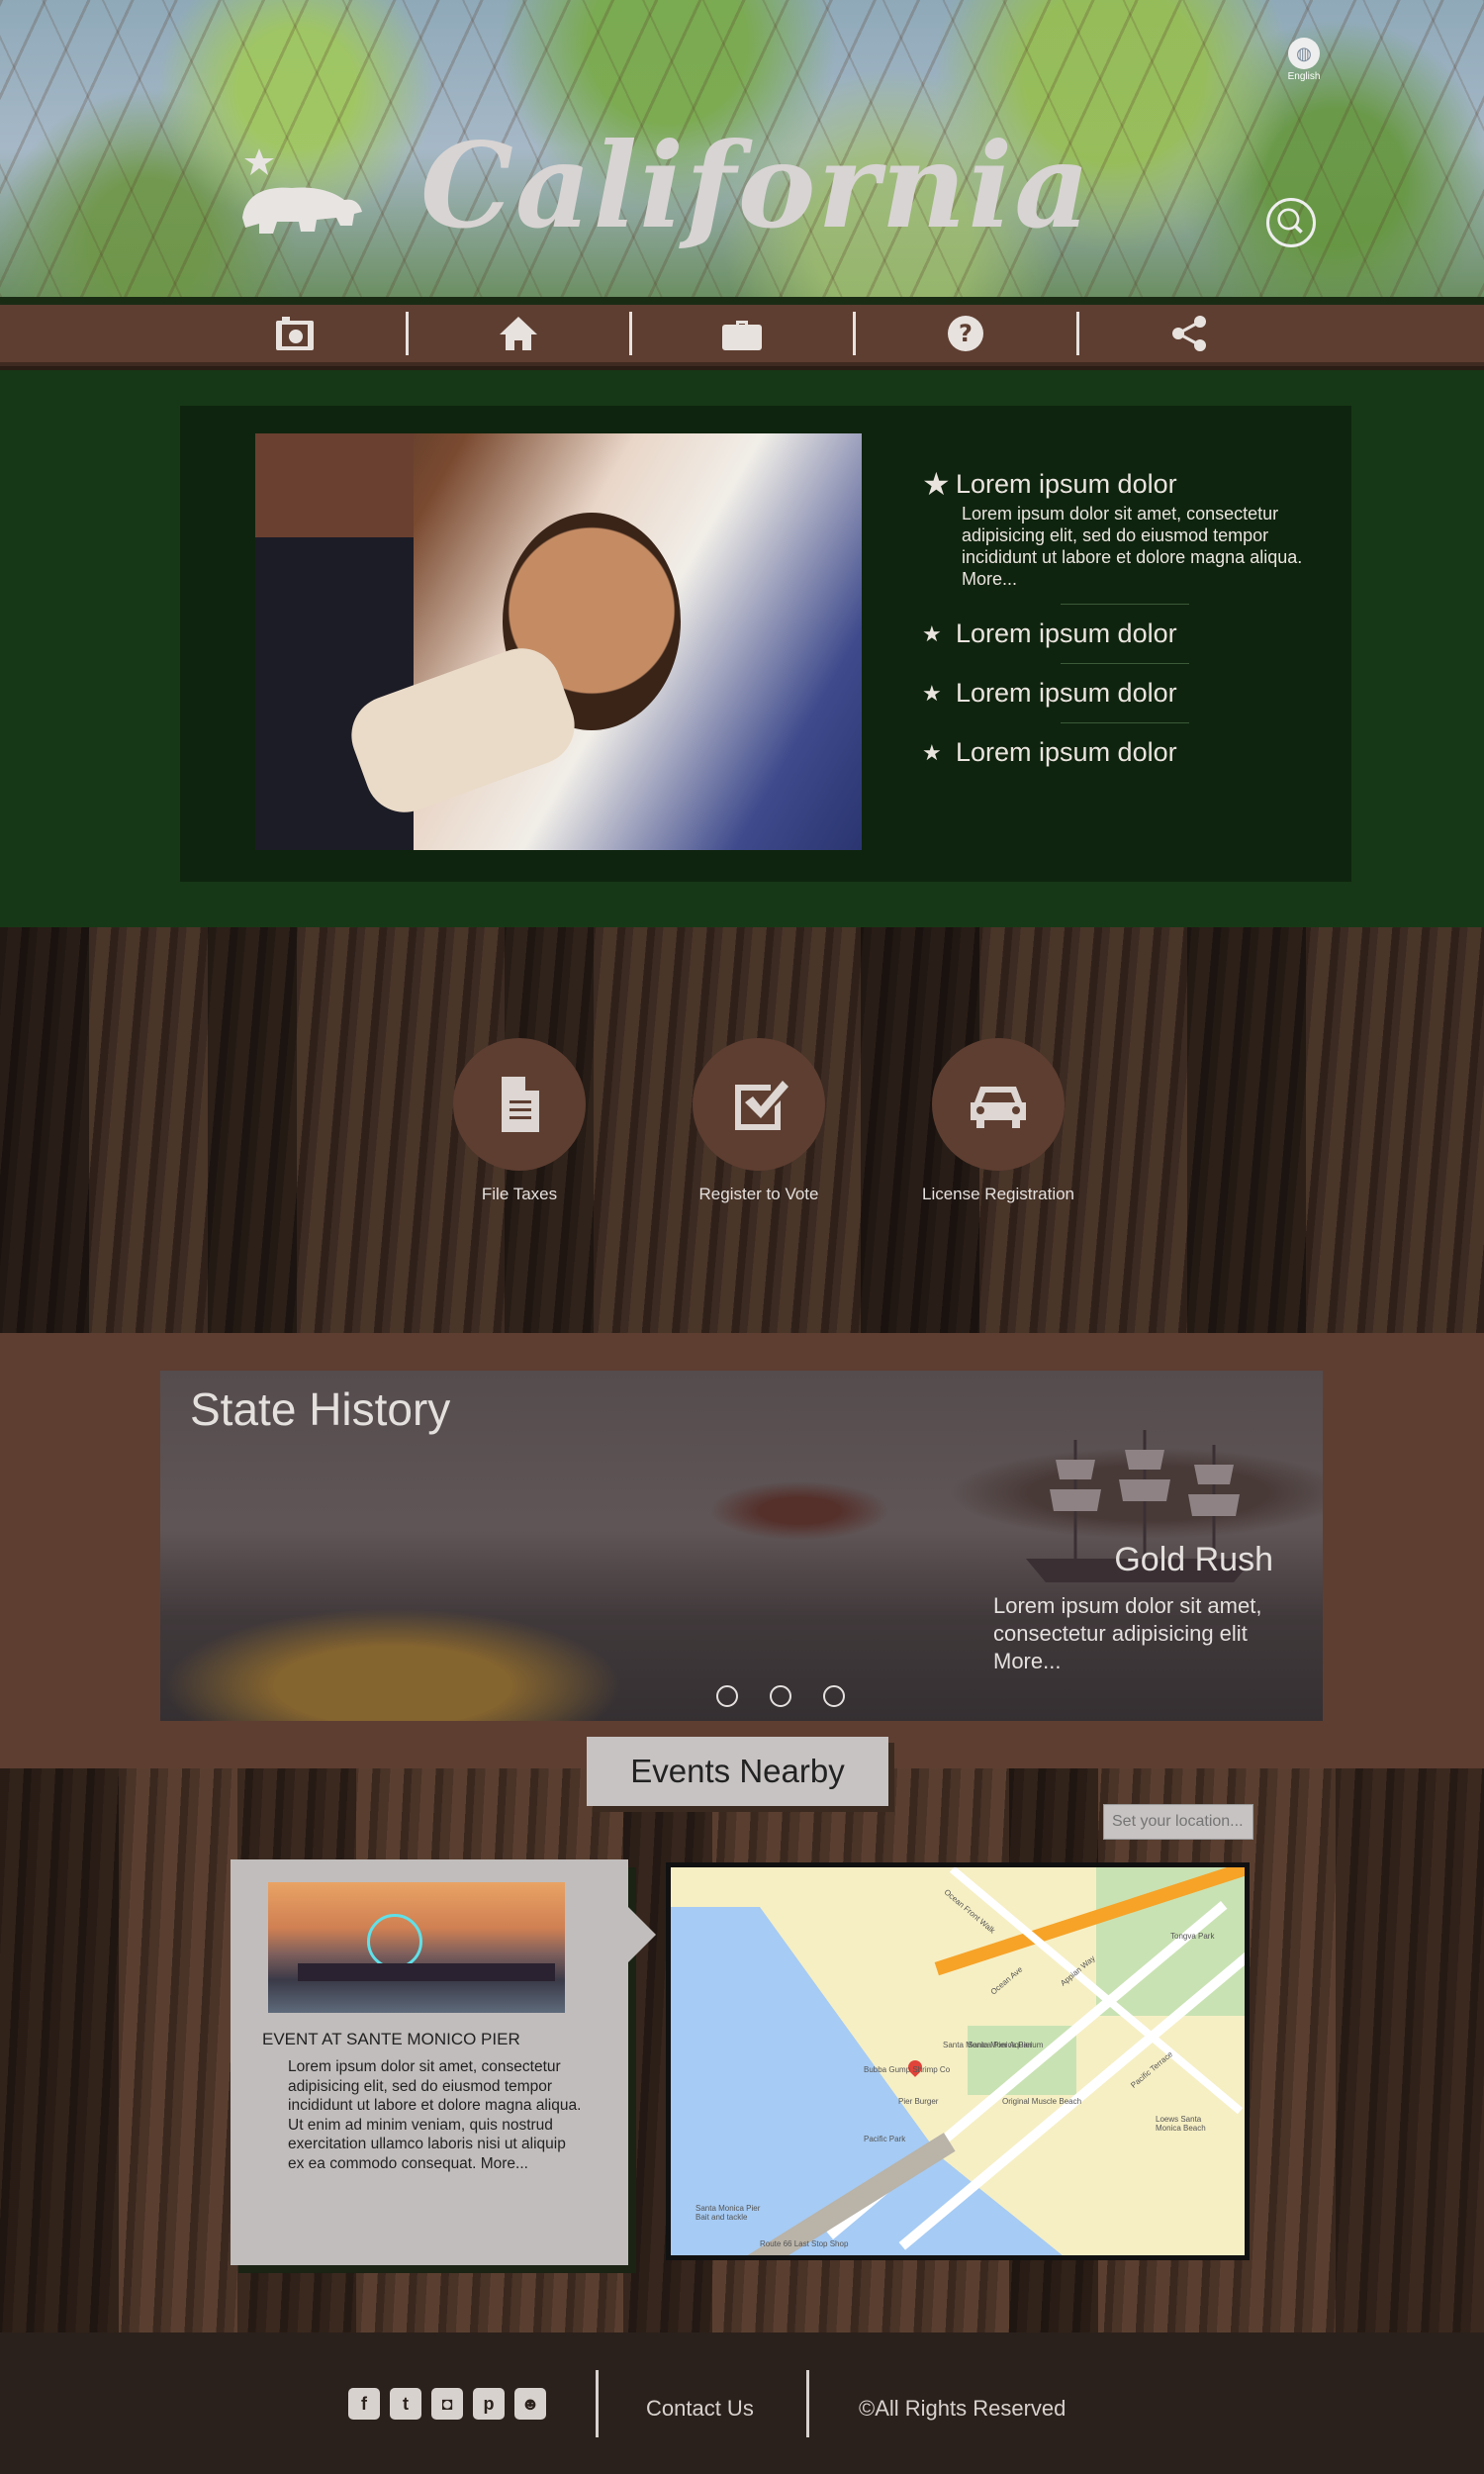 This screenshot has height=2474, width=1484. I want to click on service-label: License Registration, so click(998, 1194).